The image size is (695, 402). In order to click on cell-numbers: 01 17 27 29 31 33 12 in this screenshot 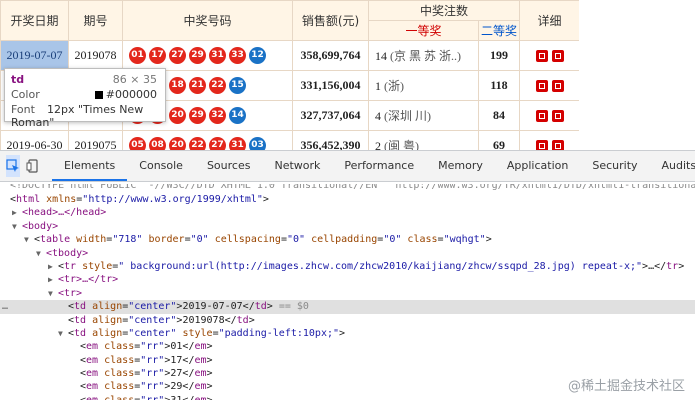, I will do `click(207, 55)`.